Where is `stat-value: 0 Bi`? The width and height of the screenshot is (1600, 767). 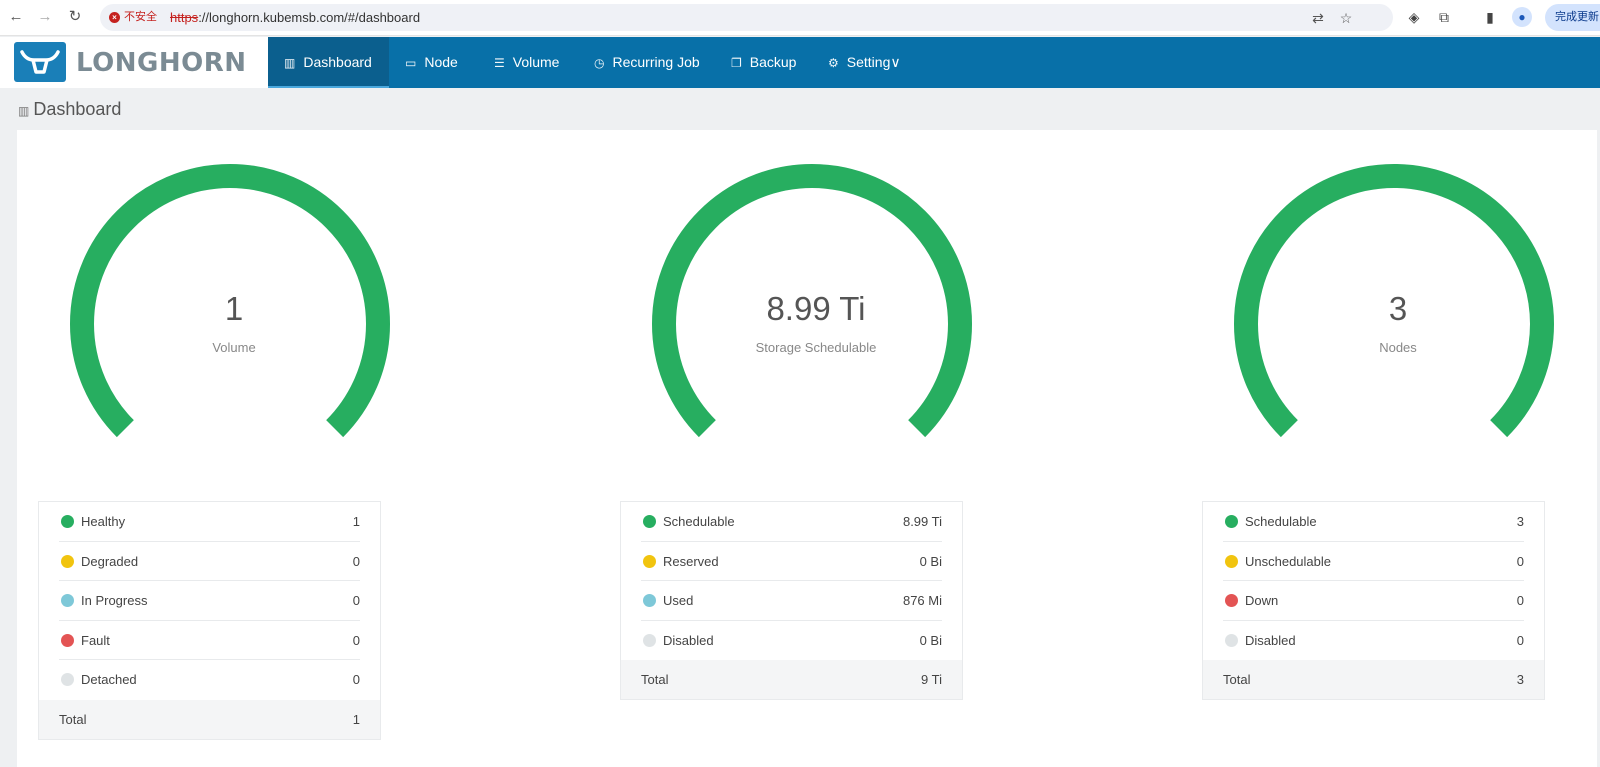
stat-value: 0 Bi is located at coordinates (930, 561).